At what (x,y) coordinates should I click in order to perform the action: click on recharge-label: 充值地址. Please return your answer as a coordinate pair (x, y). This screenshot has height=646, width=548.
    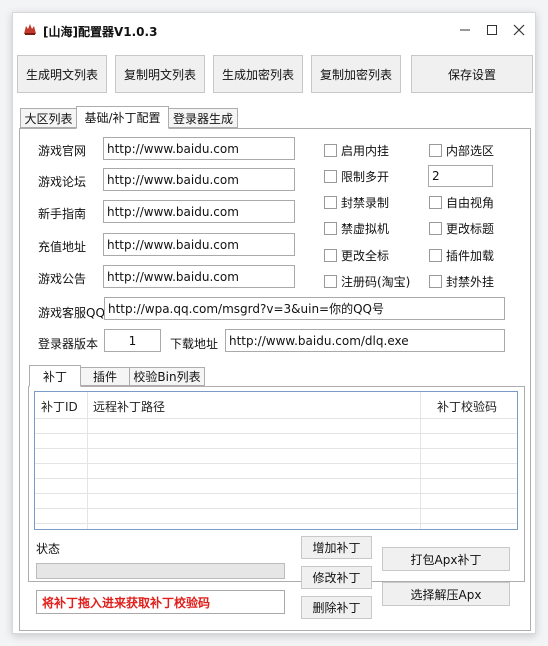
    Looking at the image, I should click on (62, 247).